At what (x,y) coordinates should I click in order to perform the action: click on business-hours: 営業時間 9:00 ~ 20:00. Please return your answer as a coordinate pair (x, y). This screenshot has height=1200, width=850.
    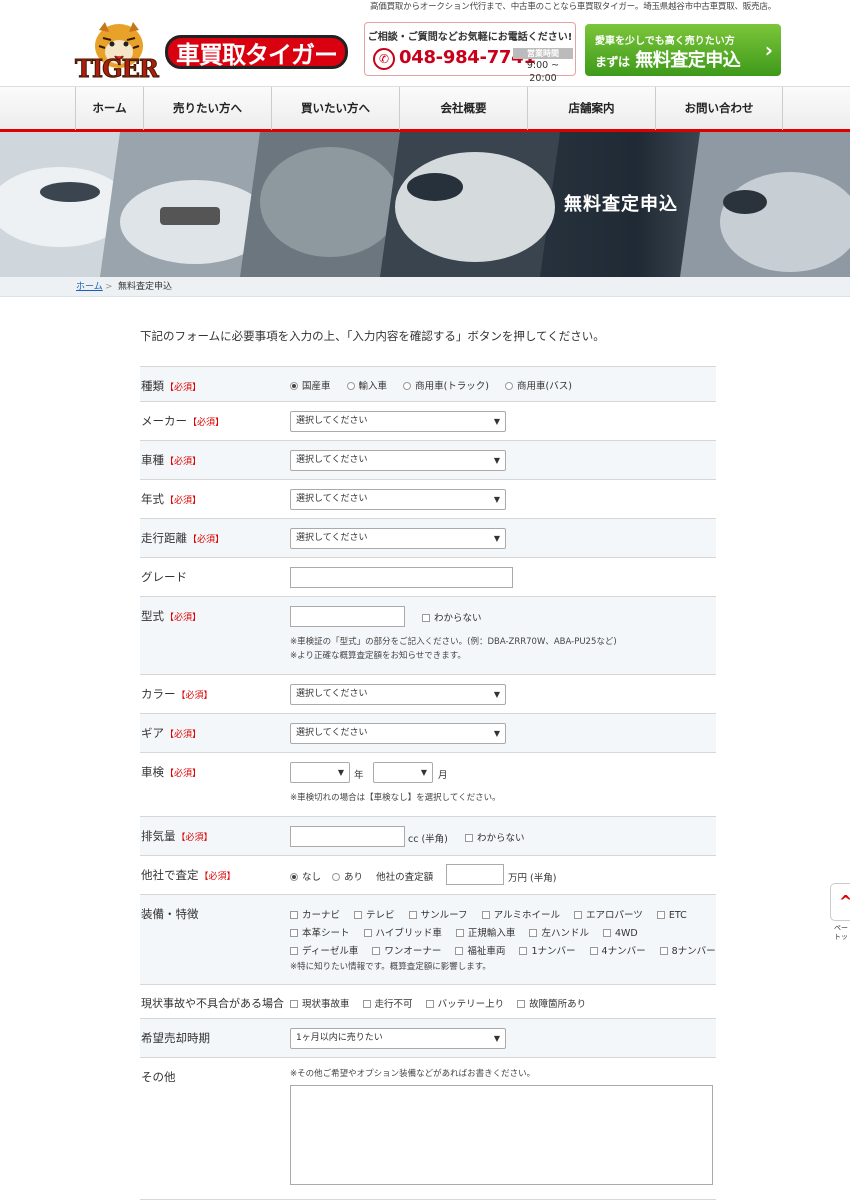
    Looking at the image, I should click on (543, 66).